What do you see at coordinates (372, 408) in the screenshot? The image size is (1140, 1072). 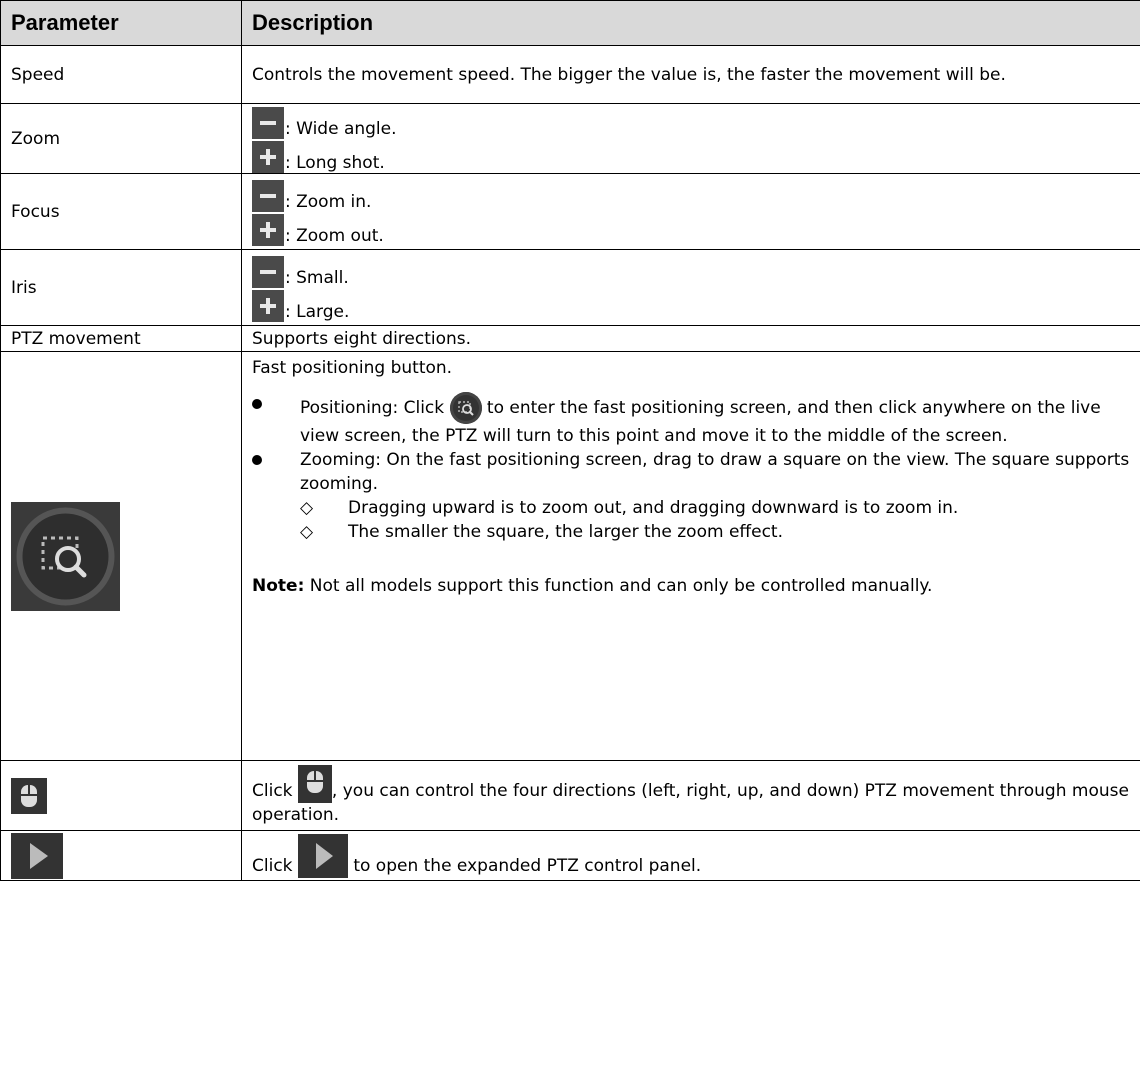 I see `positioning-pre: Positioning: Click` at bounding box center [372, 408].